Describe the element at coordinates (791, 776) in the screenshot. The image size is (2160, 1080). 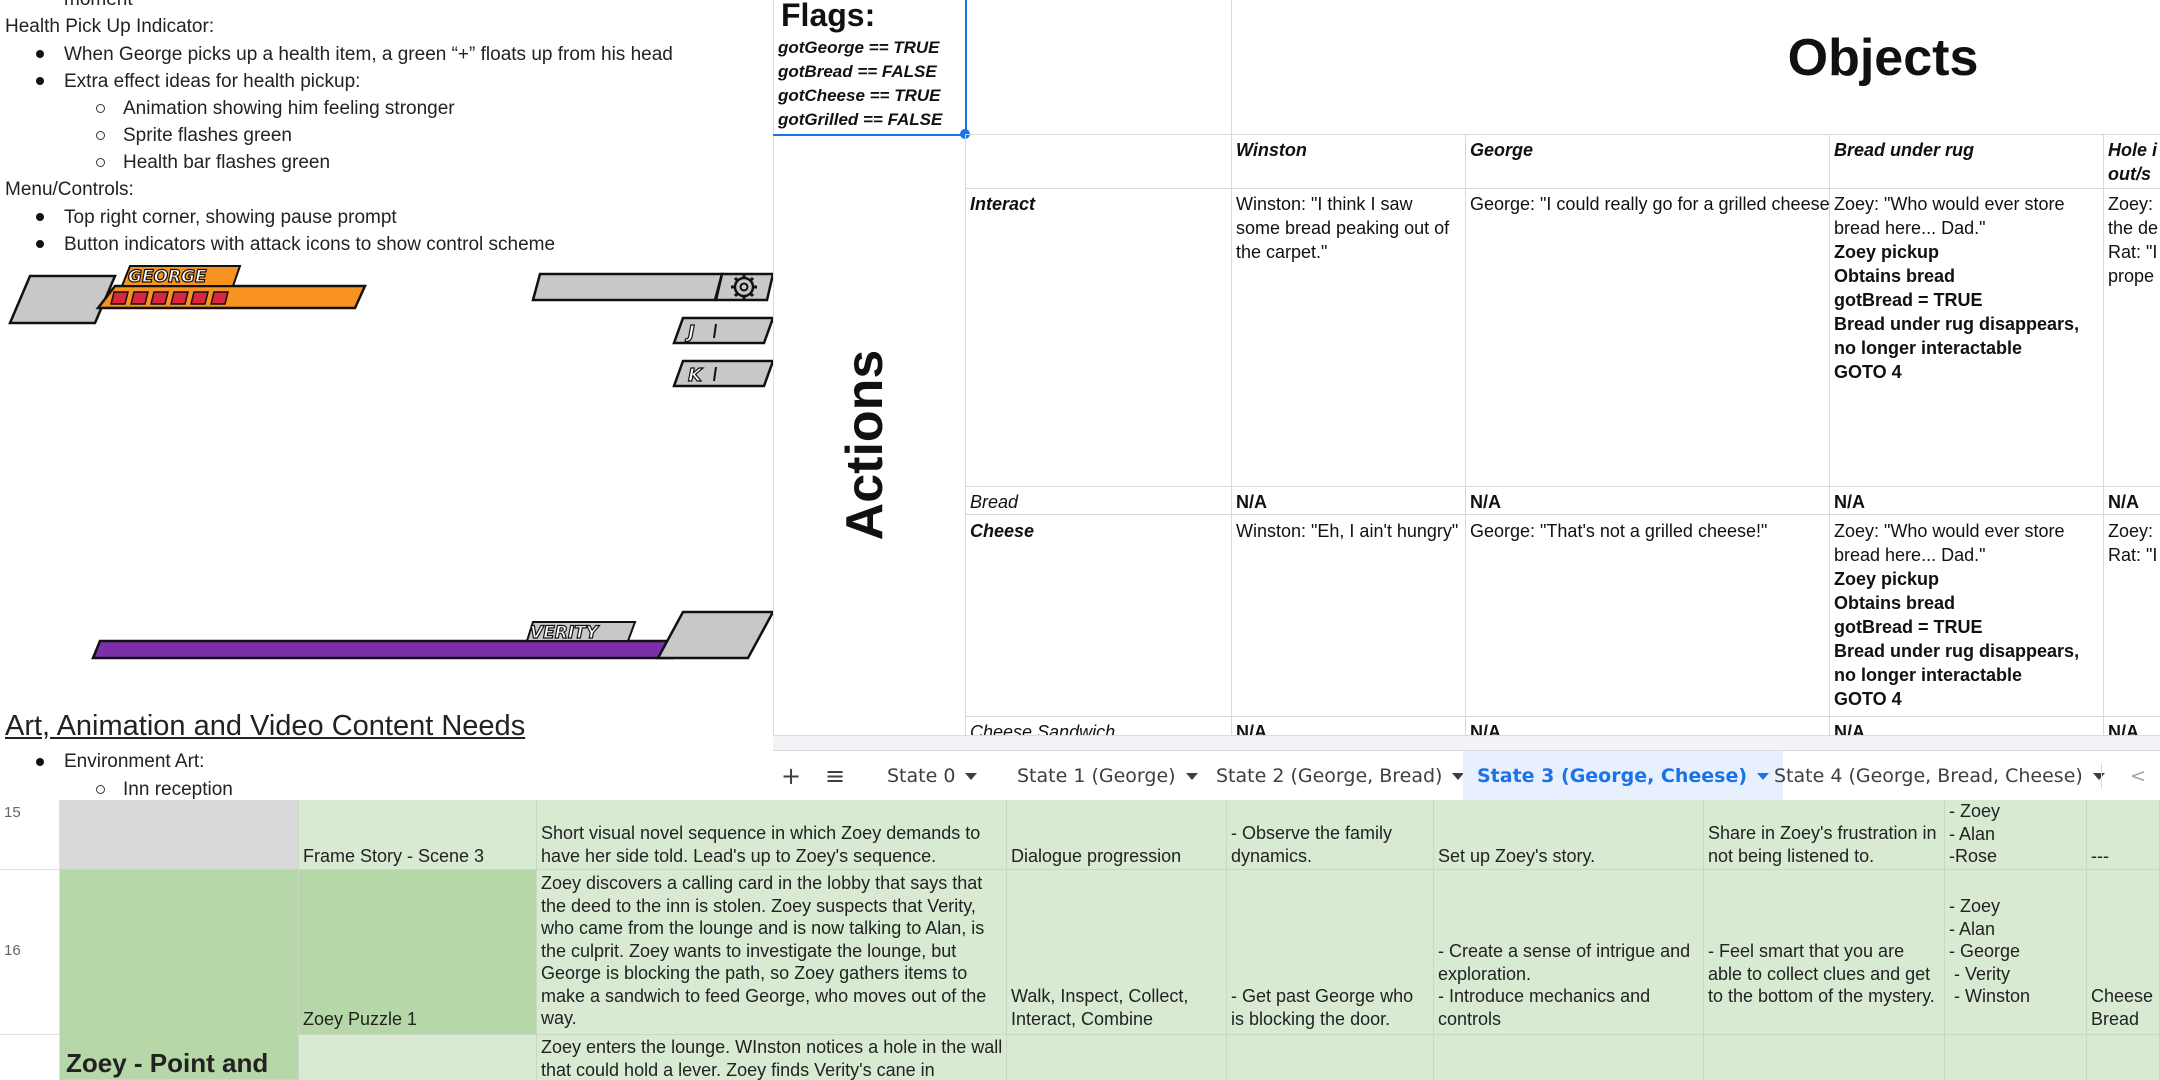
I see `add-sheet-button: +` at that location.